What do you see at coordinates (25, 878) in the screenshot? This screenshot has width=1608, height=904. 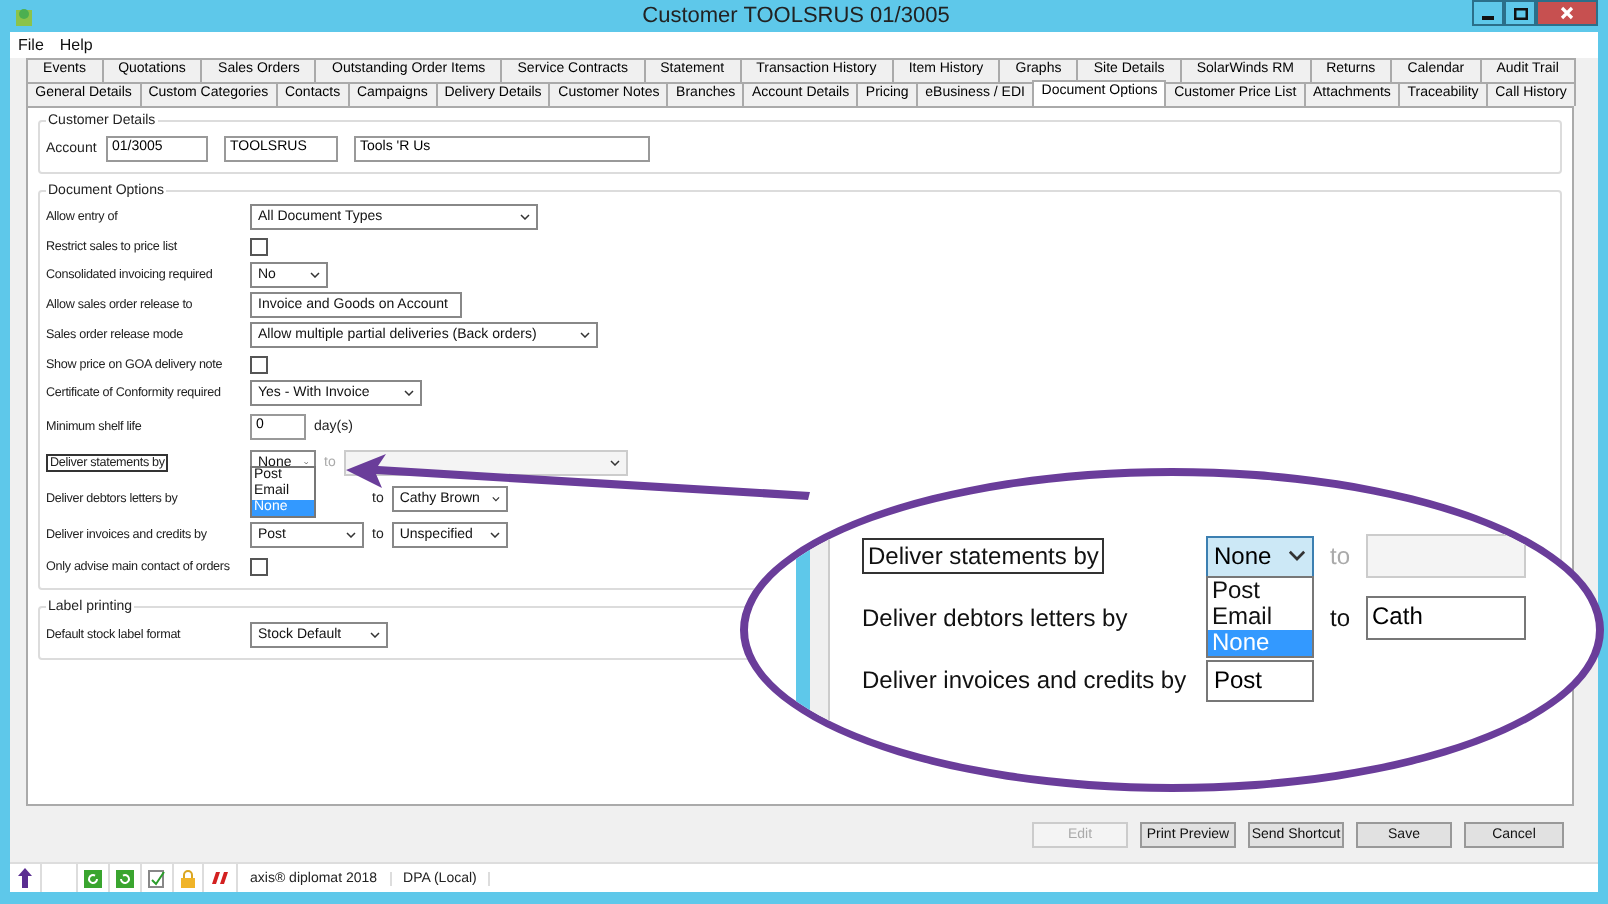 I see `up-arrow-icon` at bounding box center [25, 878].